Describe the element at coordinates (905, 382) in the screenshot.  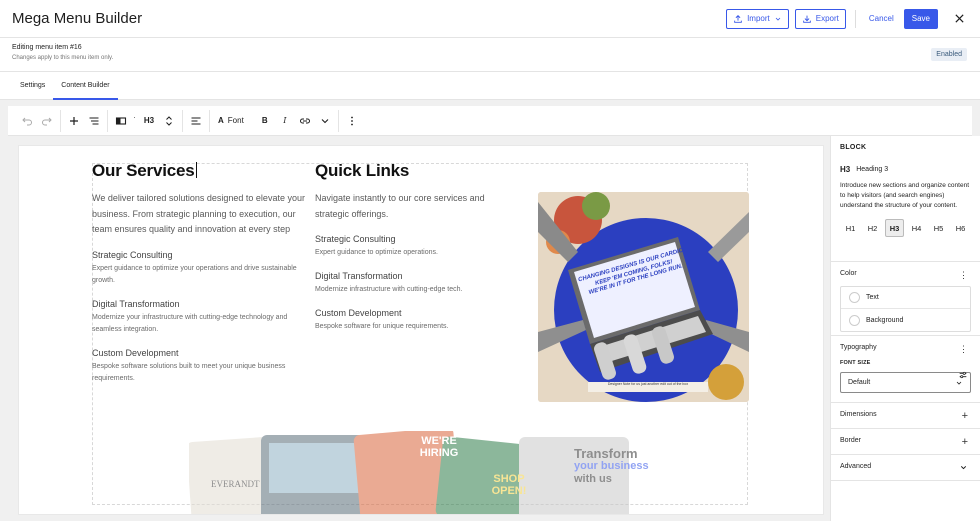
I see `font-size-select: Default` at that location.